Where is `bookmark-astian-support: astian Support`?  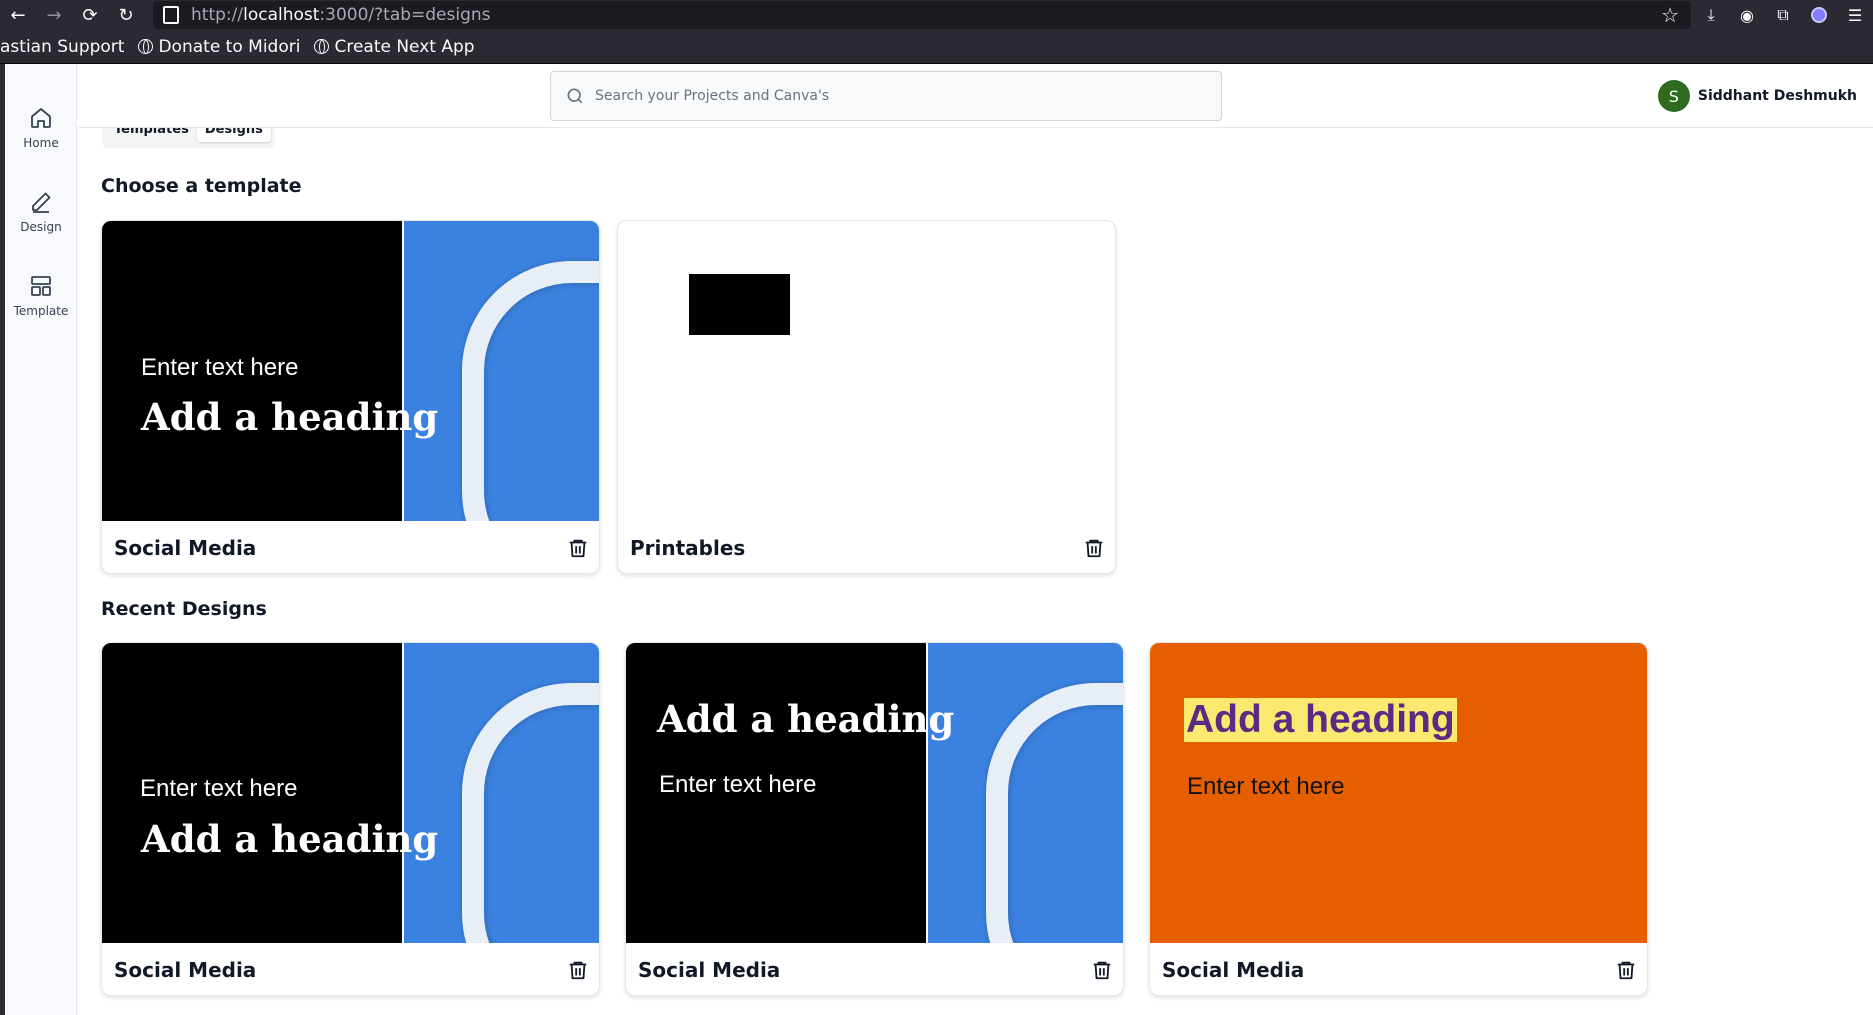
bookmark-astian-support: astian Support is located at coordinates (62, 47).